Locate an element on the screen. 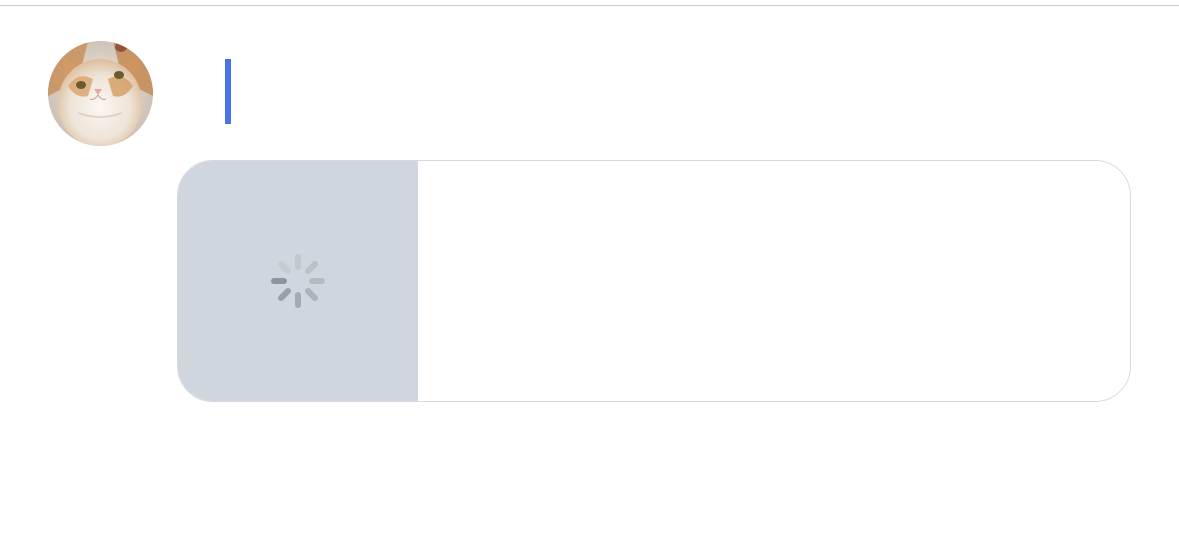  link-preview-thumbnail is located at coordinates (298, 281).